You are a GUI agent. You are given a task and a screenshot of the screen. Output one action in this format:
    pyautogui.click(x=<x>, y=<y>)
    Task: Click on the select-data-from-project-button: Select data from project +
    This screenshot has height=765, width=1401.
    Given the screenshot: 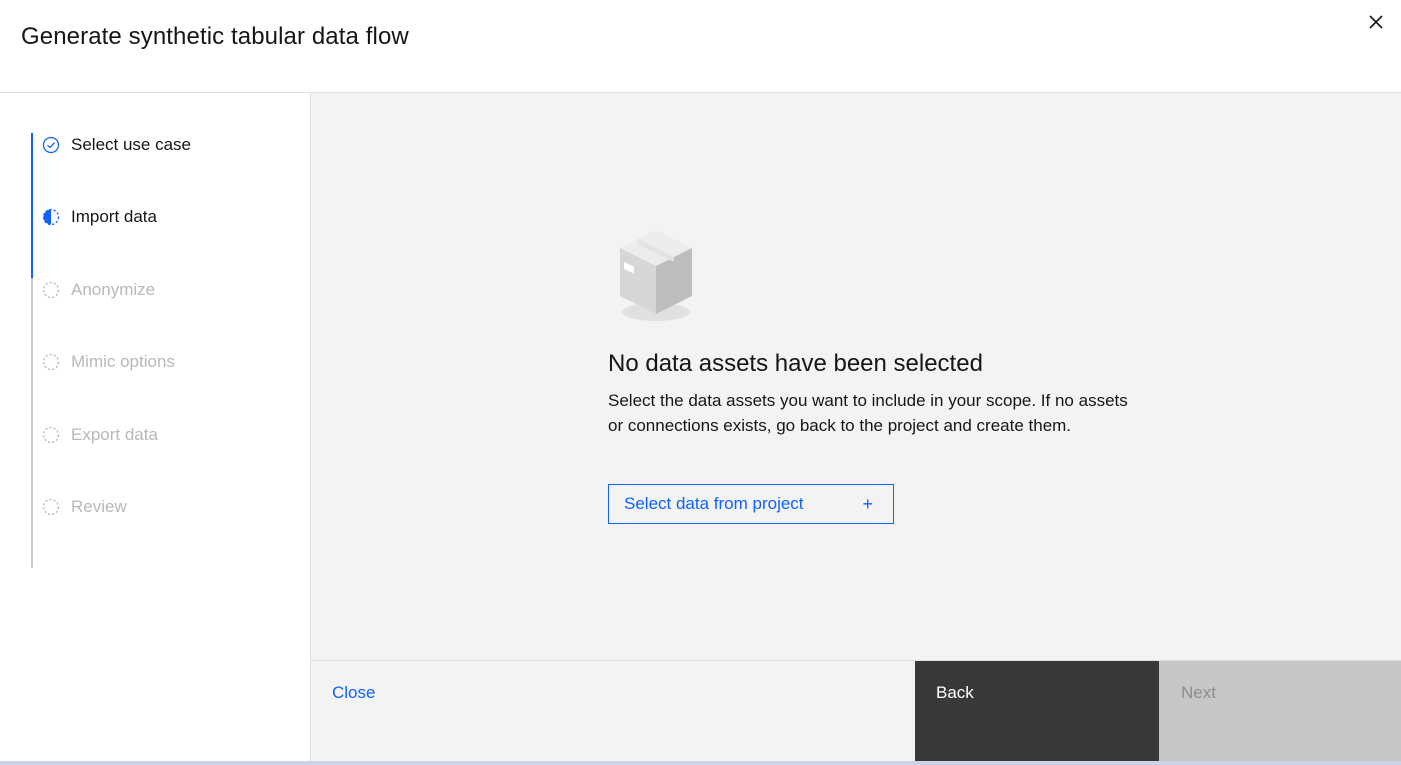 What is the action you would take?
    pyautogui.click(x=751, y=504)
    